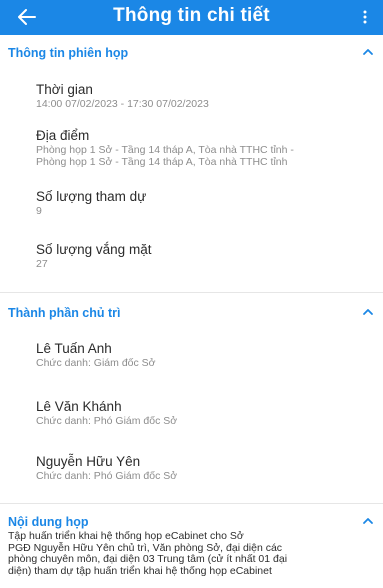 This screenshot has height=588, width=383. I want to click on section-title: Nội dung họp, so click(48, 522).